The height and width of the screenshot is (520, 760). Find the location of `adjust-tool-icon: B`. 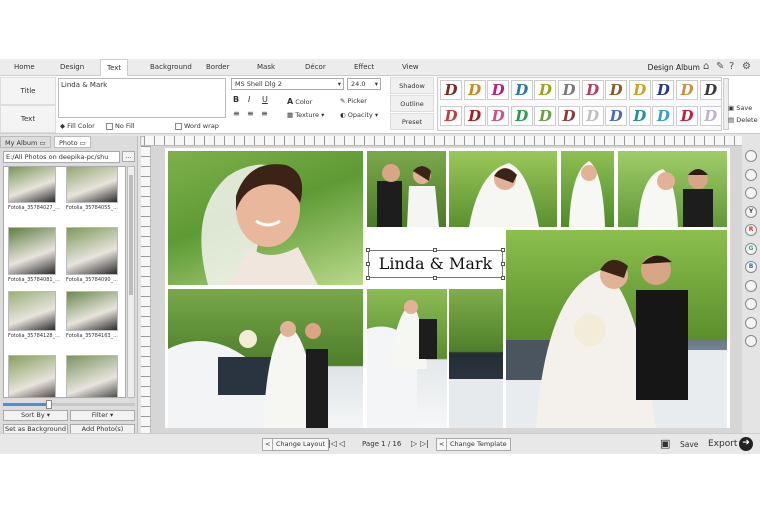

adjust-tool-icon: B is located at coordinates (751, 267).